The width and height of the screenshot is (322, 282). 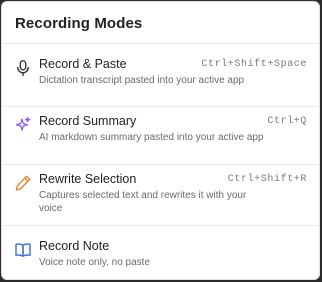 What do you see at coordinates (88, 121) in the screenshot?
I see `mode-name: Record Summary` at bounding box center [88, 121].